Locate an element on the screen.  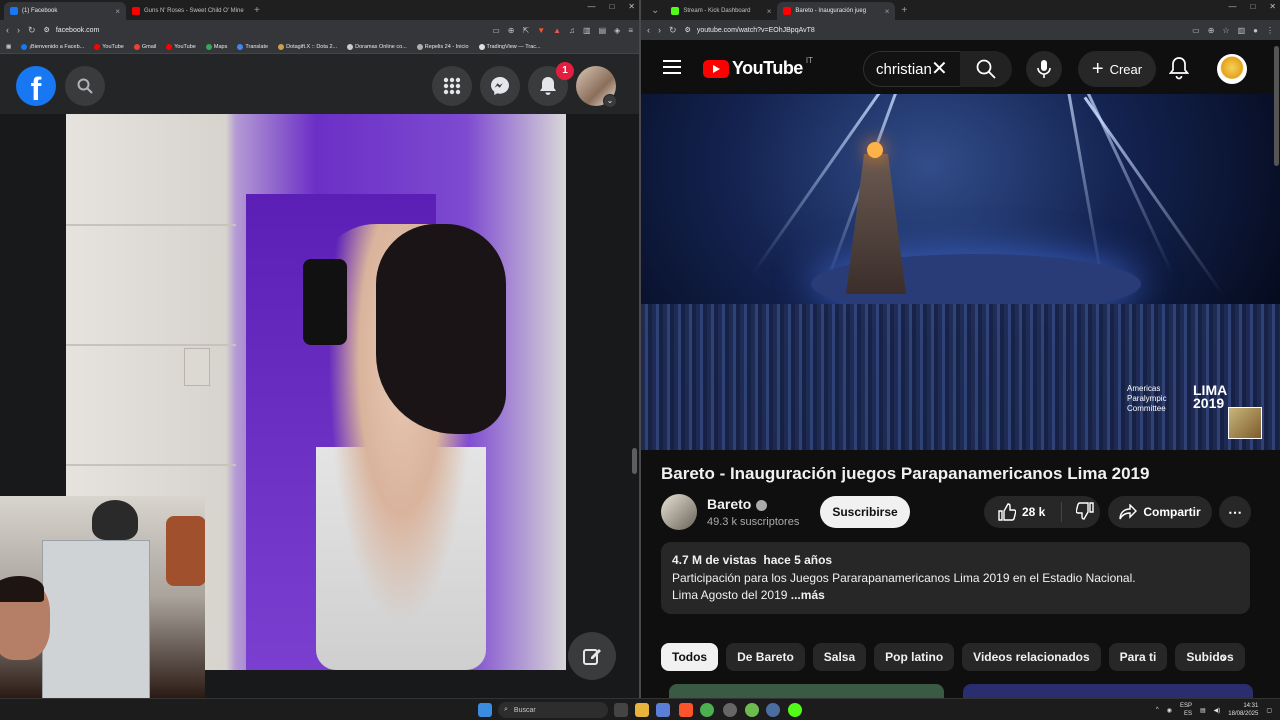
star-icon: ☆ is located at coordinates (1225, 30).